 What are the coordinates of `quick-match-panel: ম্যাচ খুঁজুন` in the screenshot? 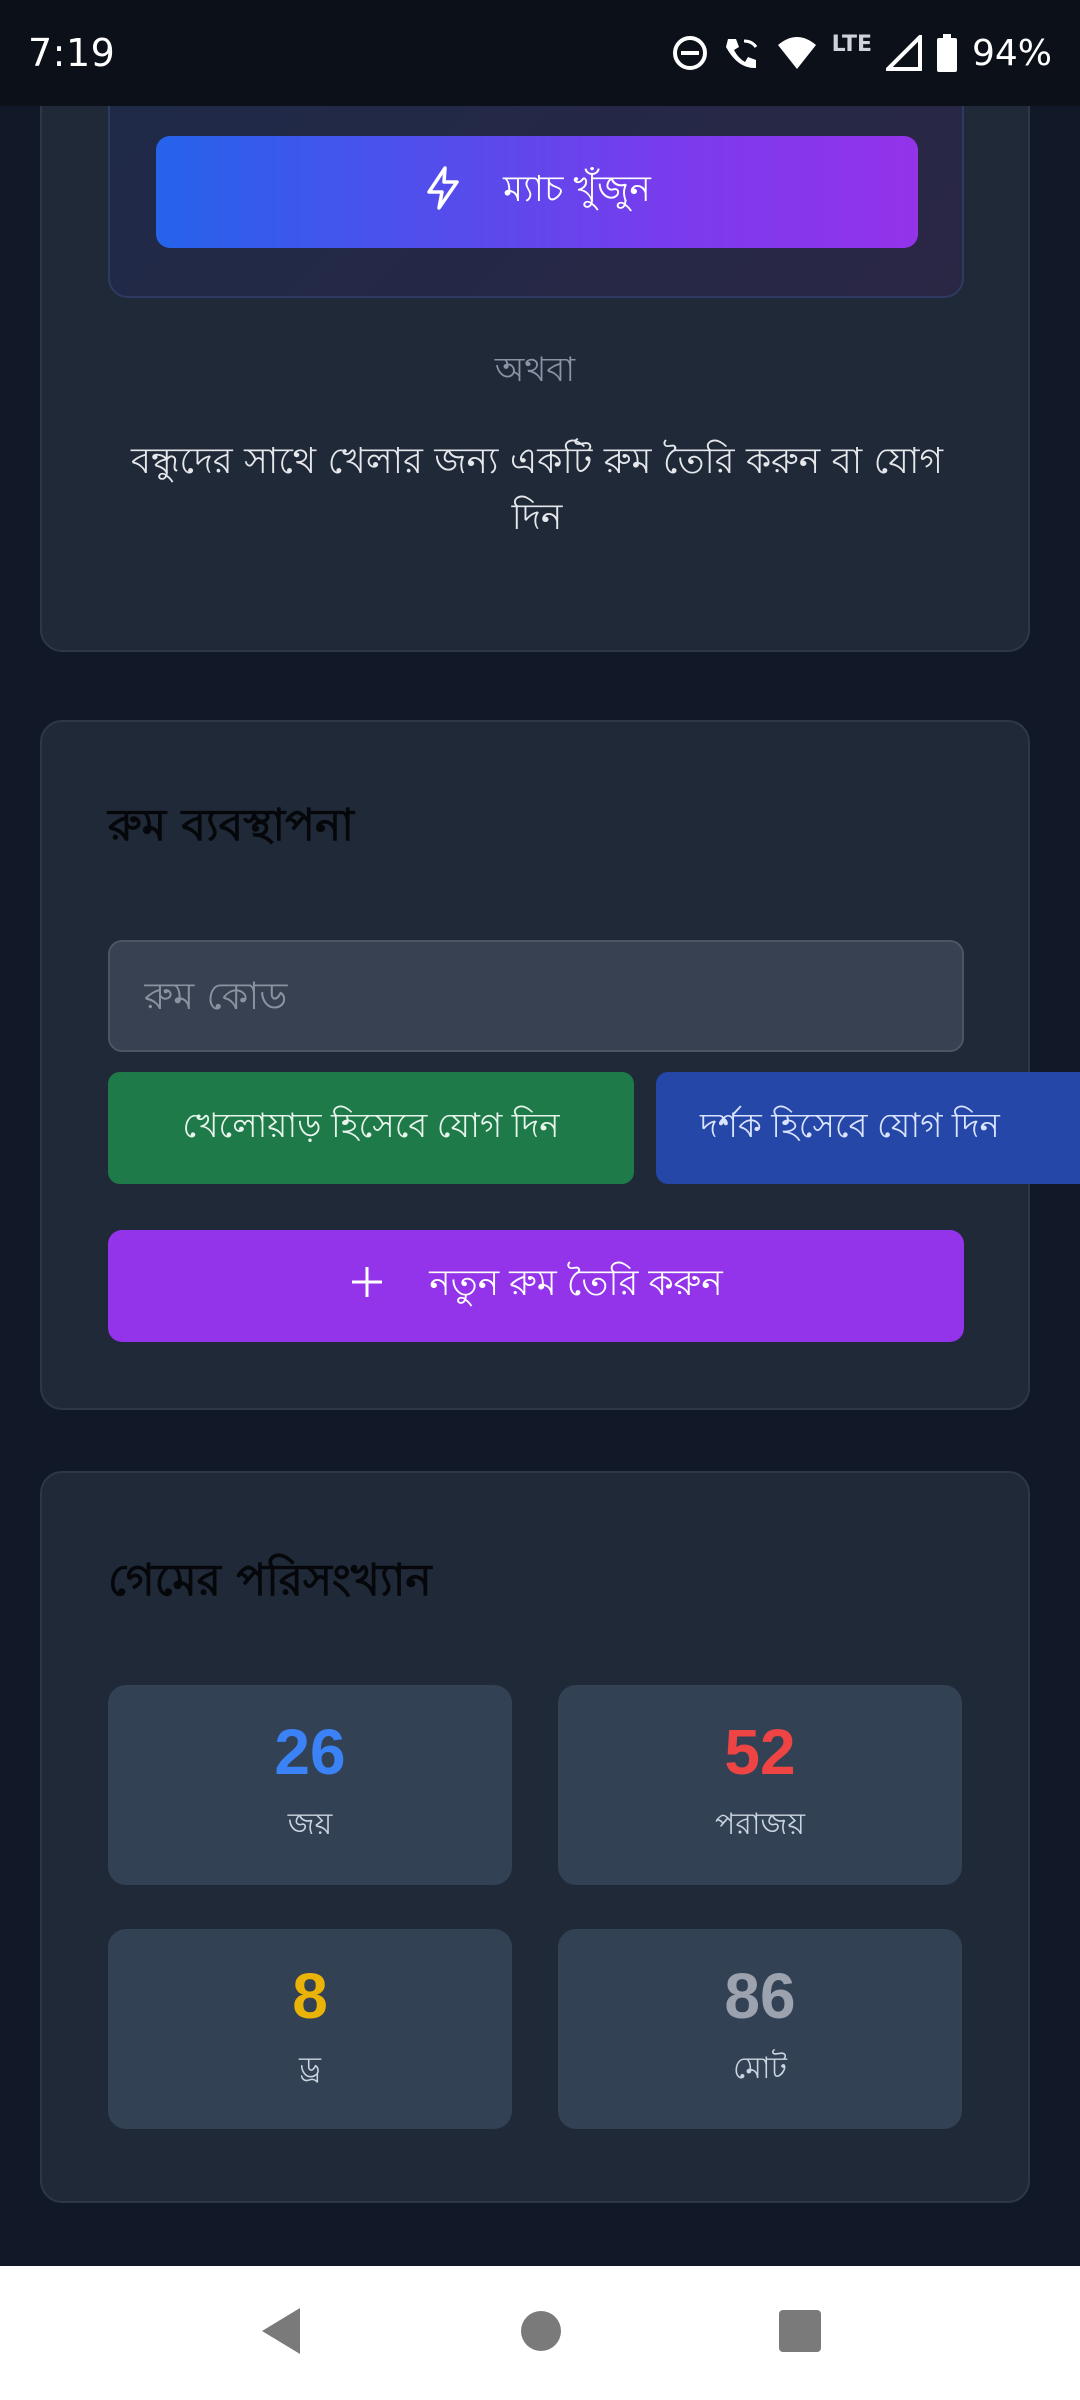 It's located at (536, 202).